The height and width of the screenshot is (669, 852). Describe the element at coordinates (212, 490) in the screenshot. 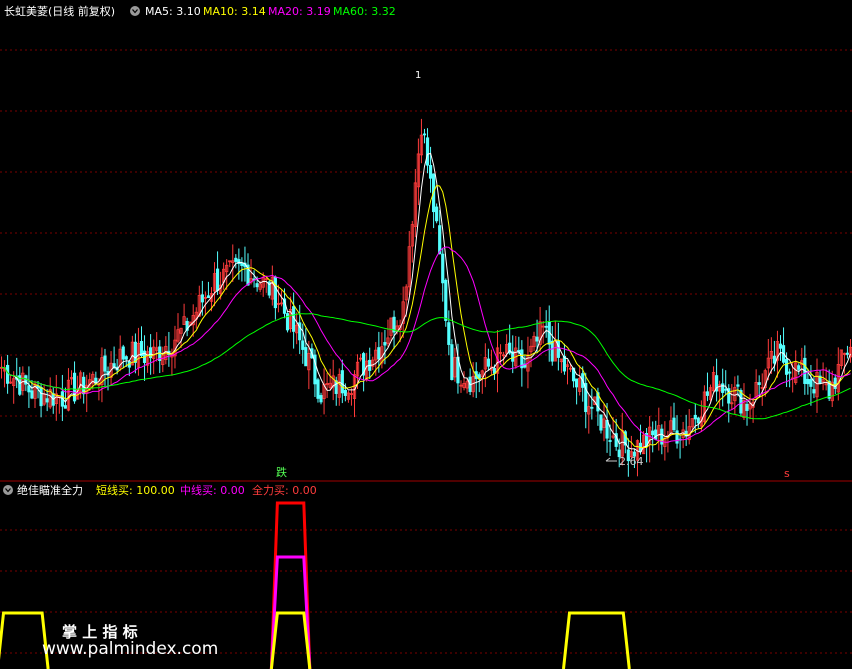

I see `indicator-mid-value: 中线买: 0.00` at that location.